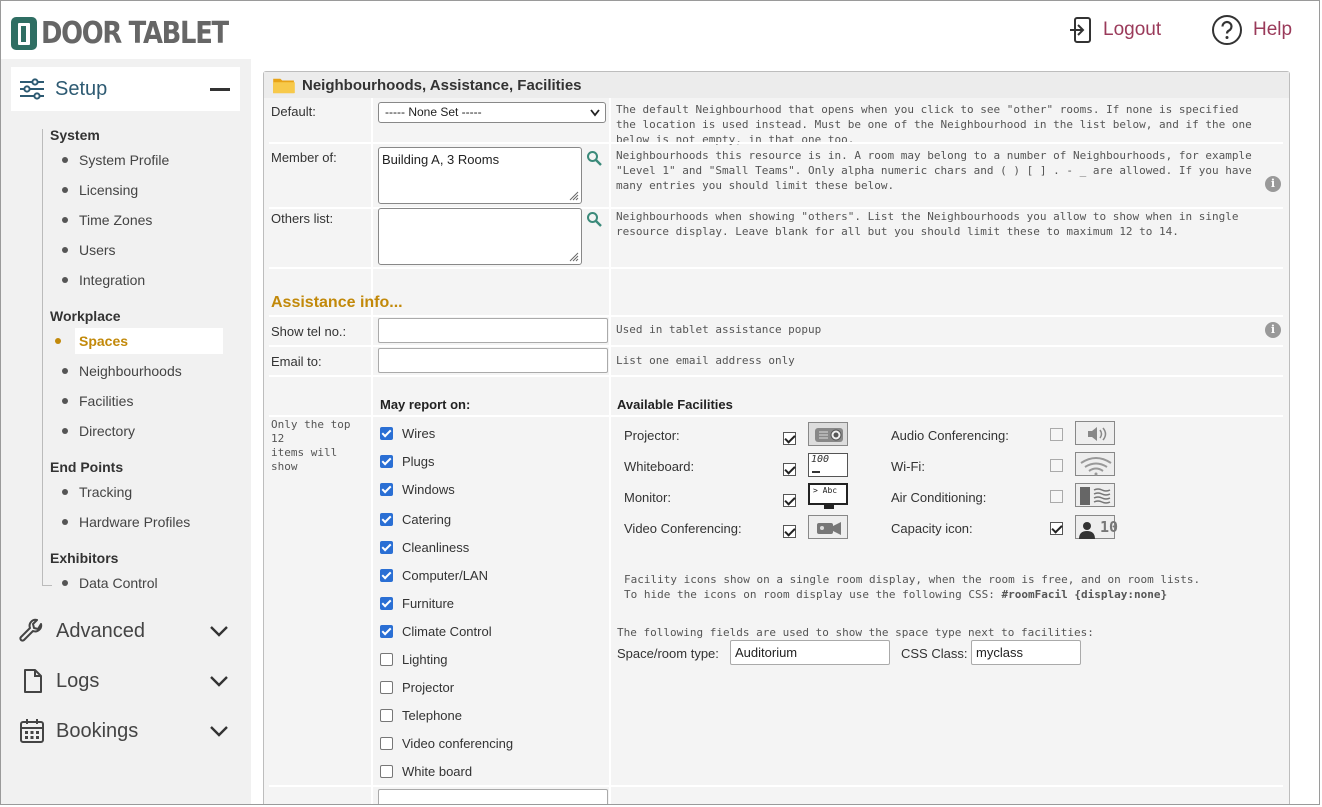  What do you see at coordinates (789, 531) in the screenshot?
I see `facility-video-conferencing-checkbox` at bounding box center [789, 531].